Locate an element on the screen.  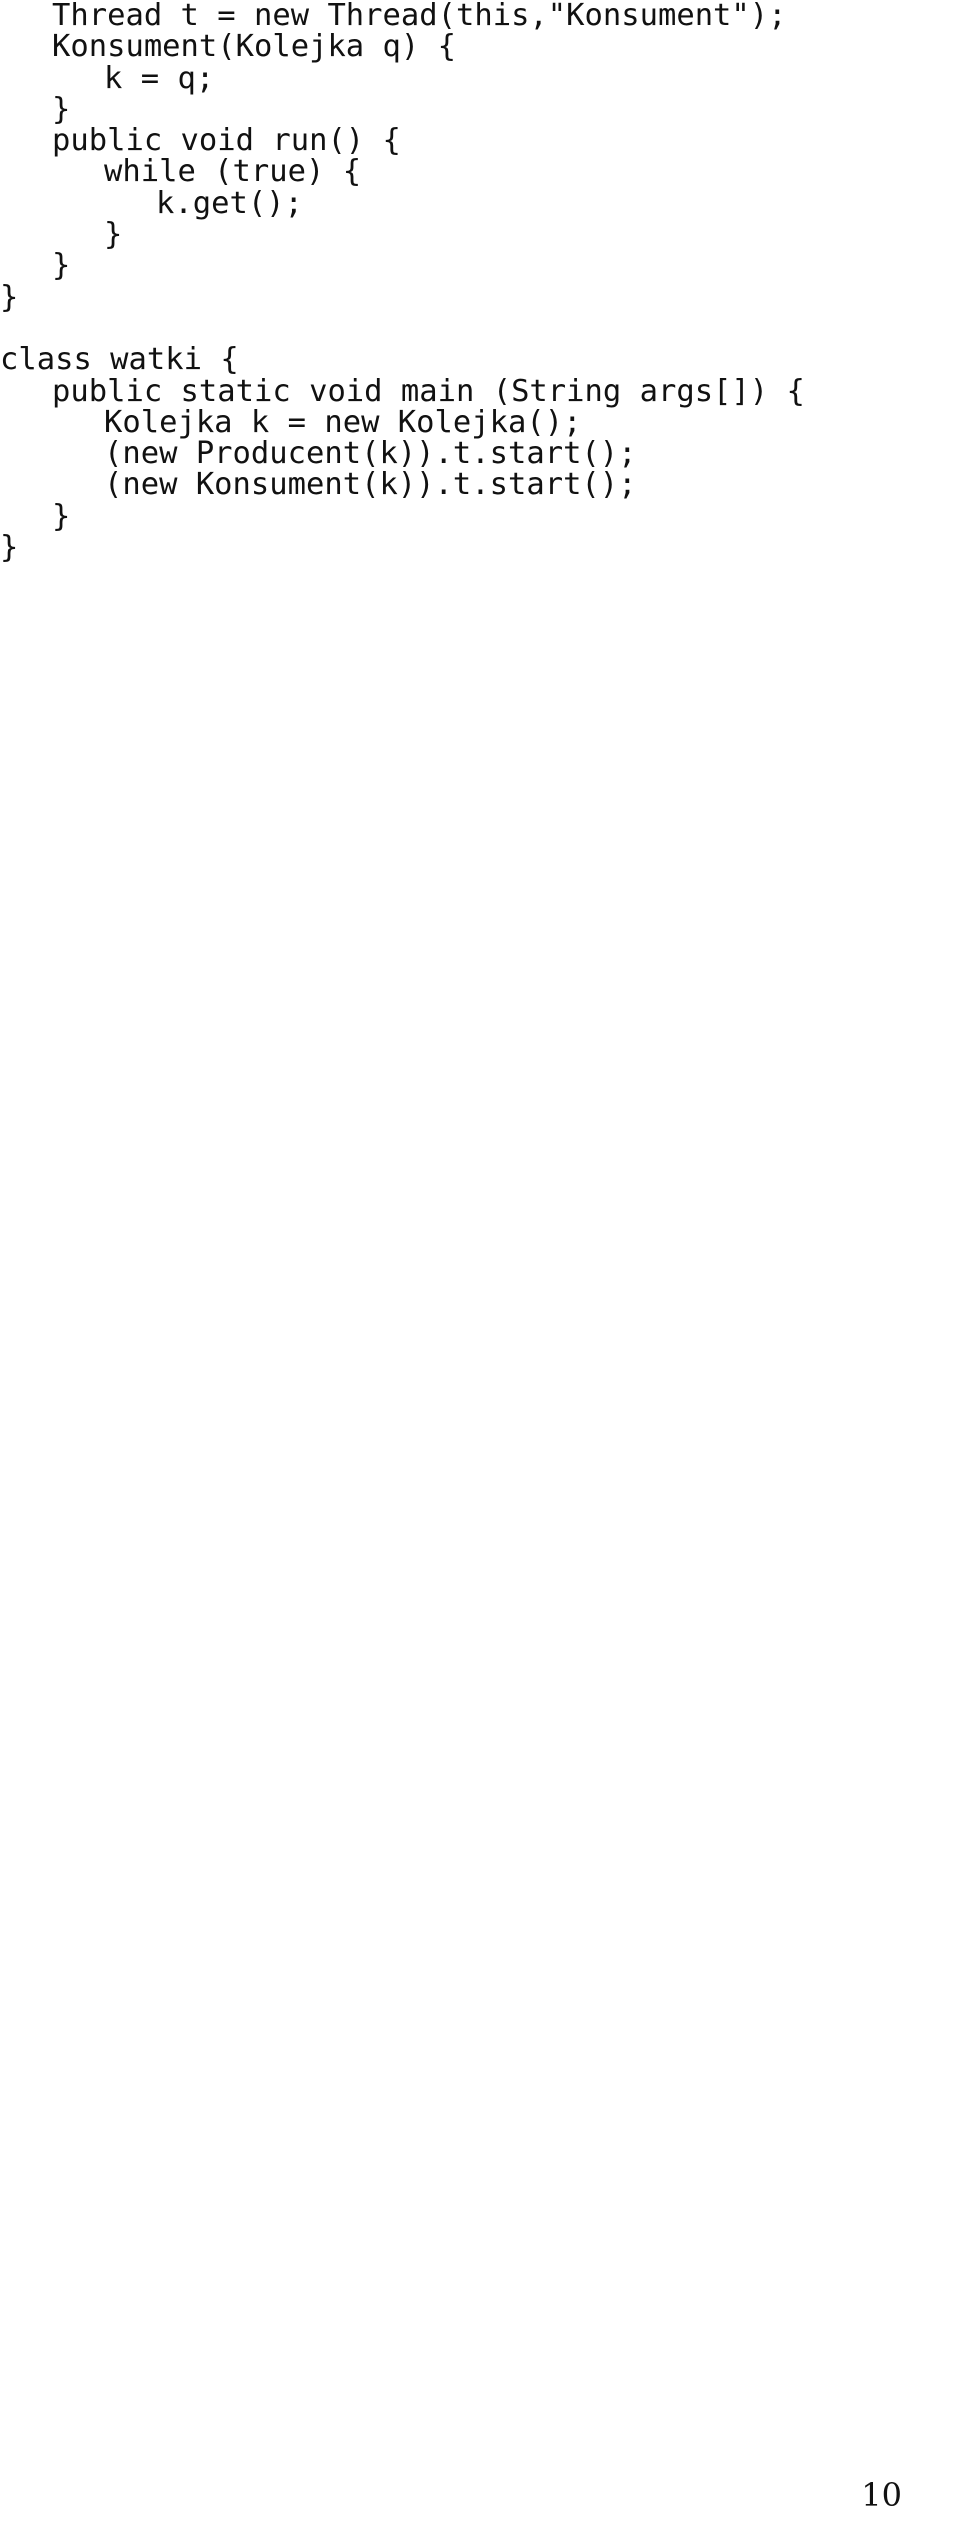
page-number: 10 is located at coordinates (881, 2495).